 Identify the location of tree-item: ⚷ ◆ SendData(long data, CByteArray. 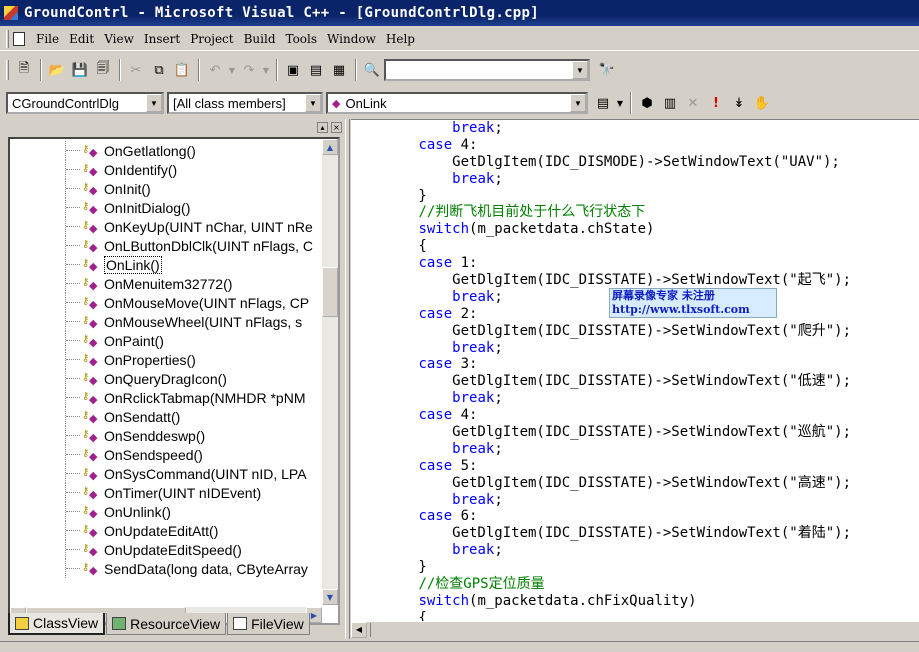
(167, 568).